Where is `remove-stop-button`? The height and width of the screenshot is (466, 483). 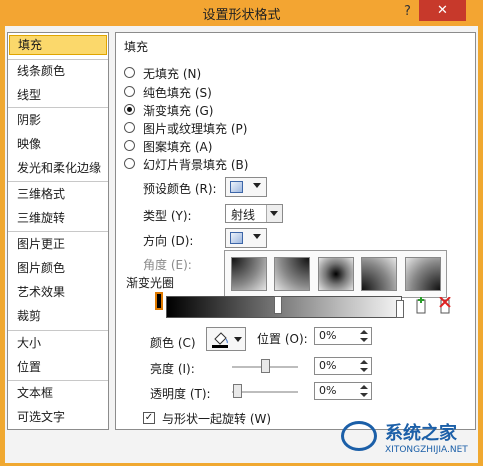
remove-stop-button is located at coordinates (445, 305).